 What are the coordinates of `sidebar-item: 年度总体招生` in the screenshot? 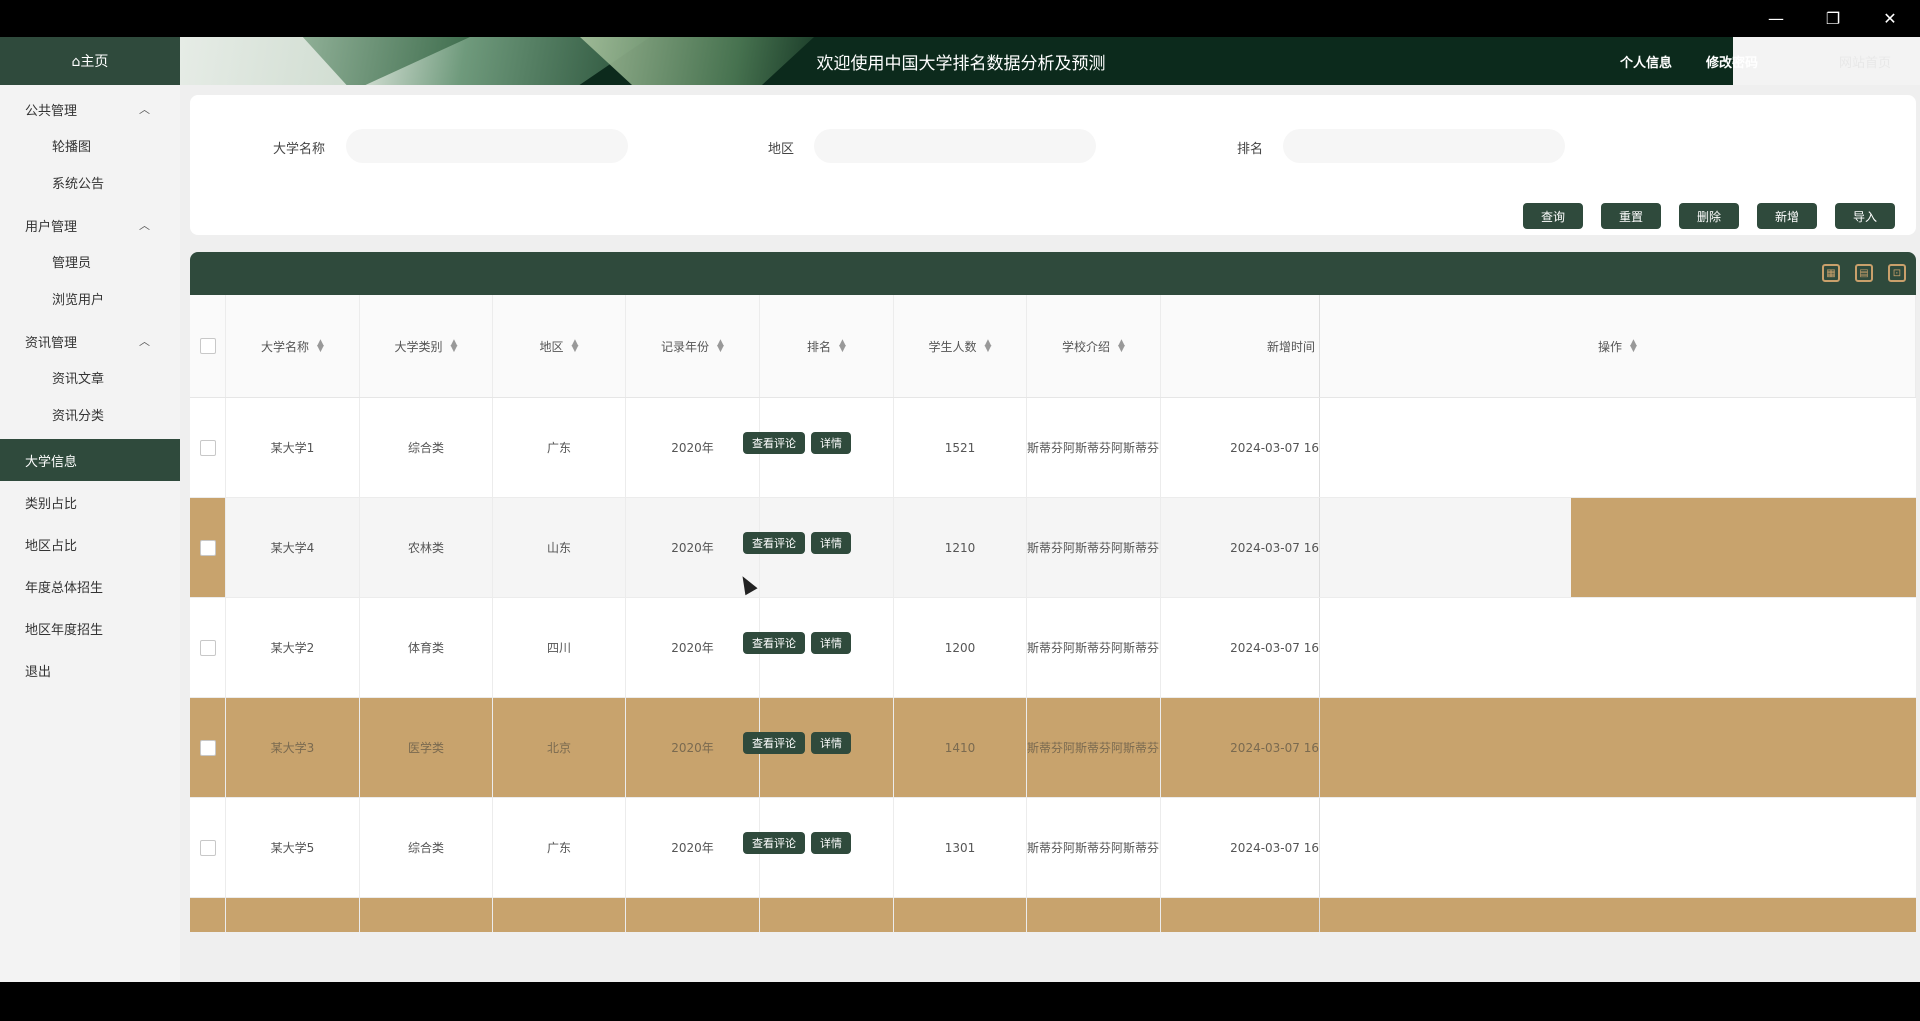 It's located at (90, 586).